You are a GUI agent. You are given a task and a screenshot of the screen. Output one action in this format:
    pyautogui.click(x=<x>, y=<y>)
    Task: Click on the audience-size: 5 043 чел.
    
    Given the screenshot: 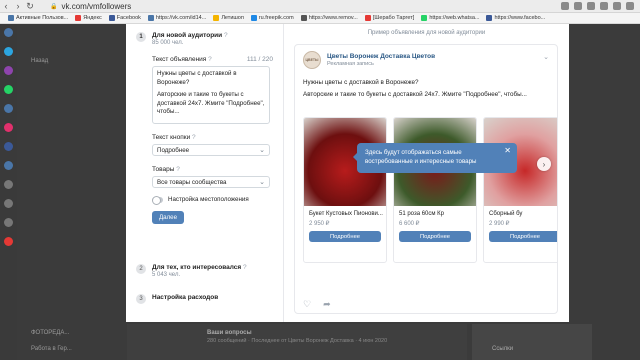 What is the action you would take?
    pyautogui.click(x=166, y=275)
    